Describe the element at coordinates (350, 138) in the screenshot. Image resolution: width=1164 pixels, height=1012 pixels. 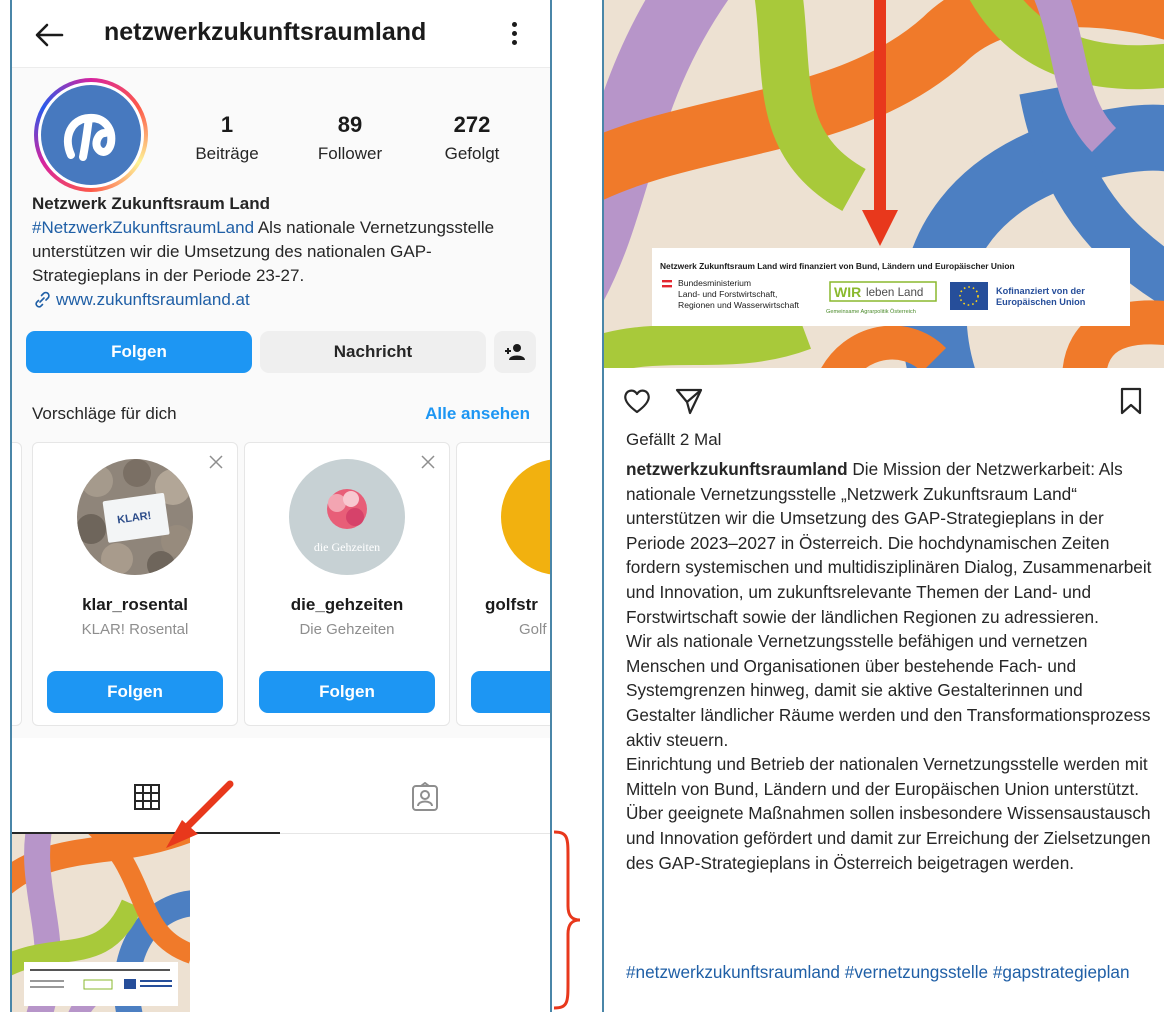
I see `stat-followers: 89 Follower` at that location.